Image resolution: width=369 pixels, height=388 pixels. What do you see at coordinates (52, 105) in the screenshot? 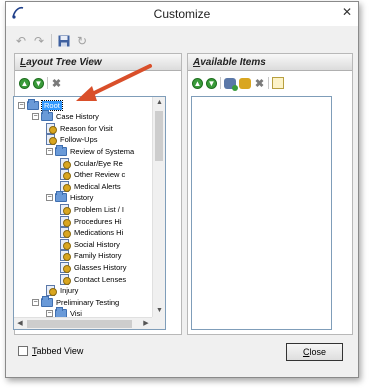
I see `tree-item-label: Root` at bounding box center [52, 105].